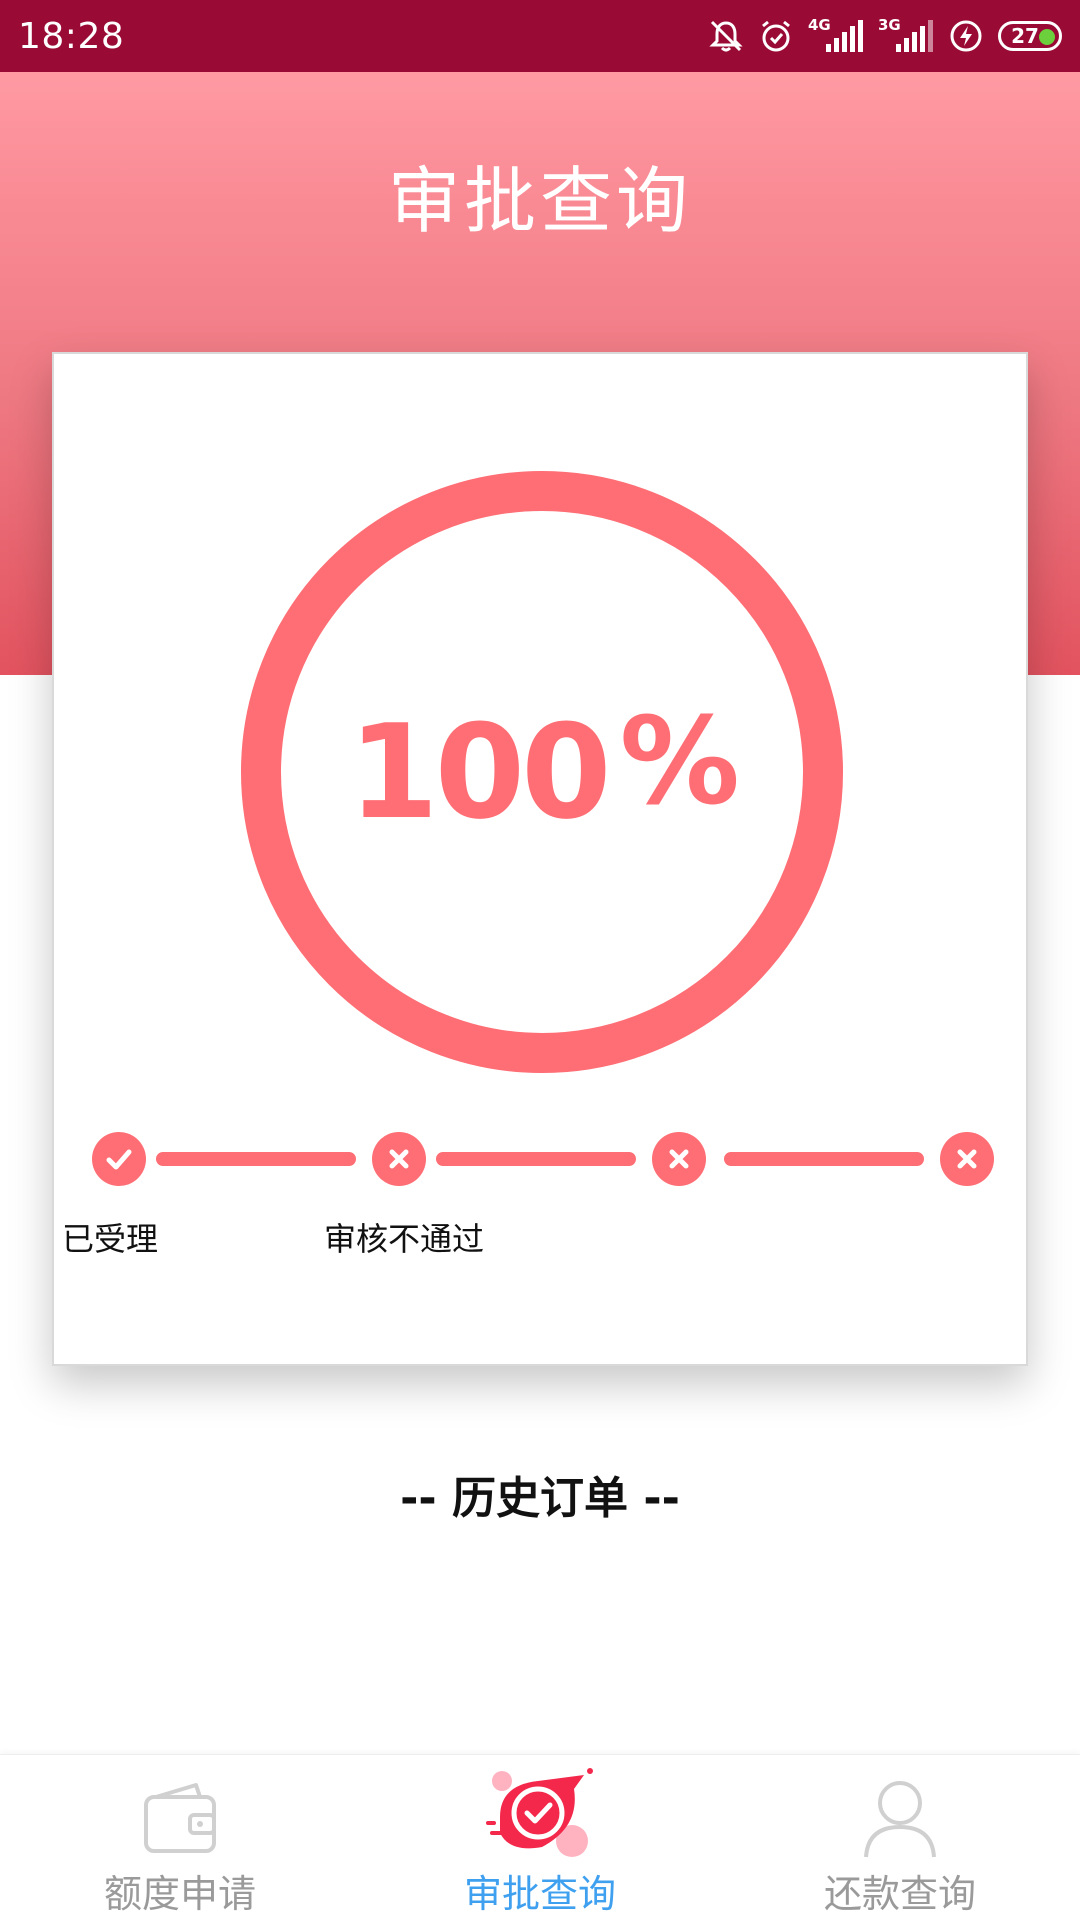  I want to click on history-orders-title: -- 历史订单 --, so click(540, 1498).